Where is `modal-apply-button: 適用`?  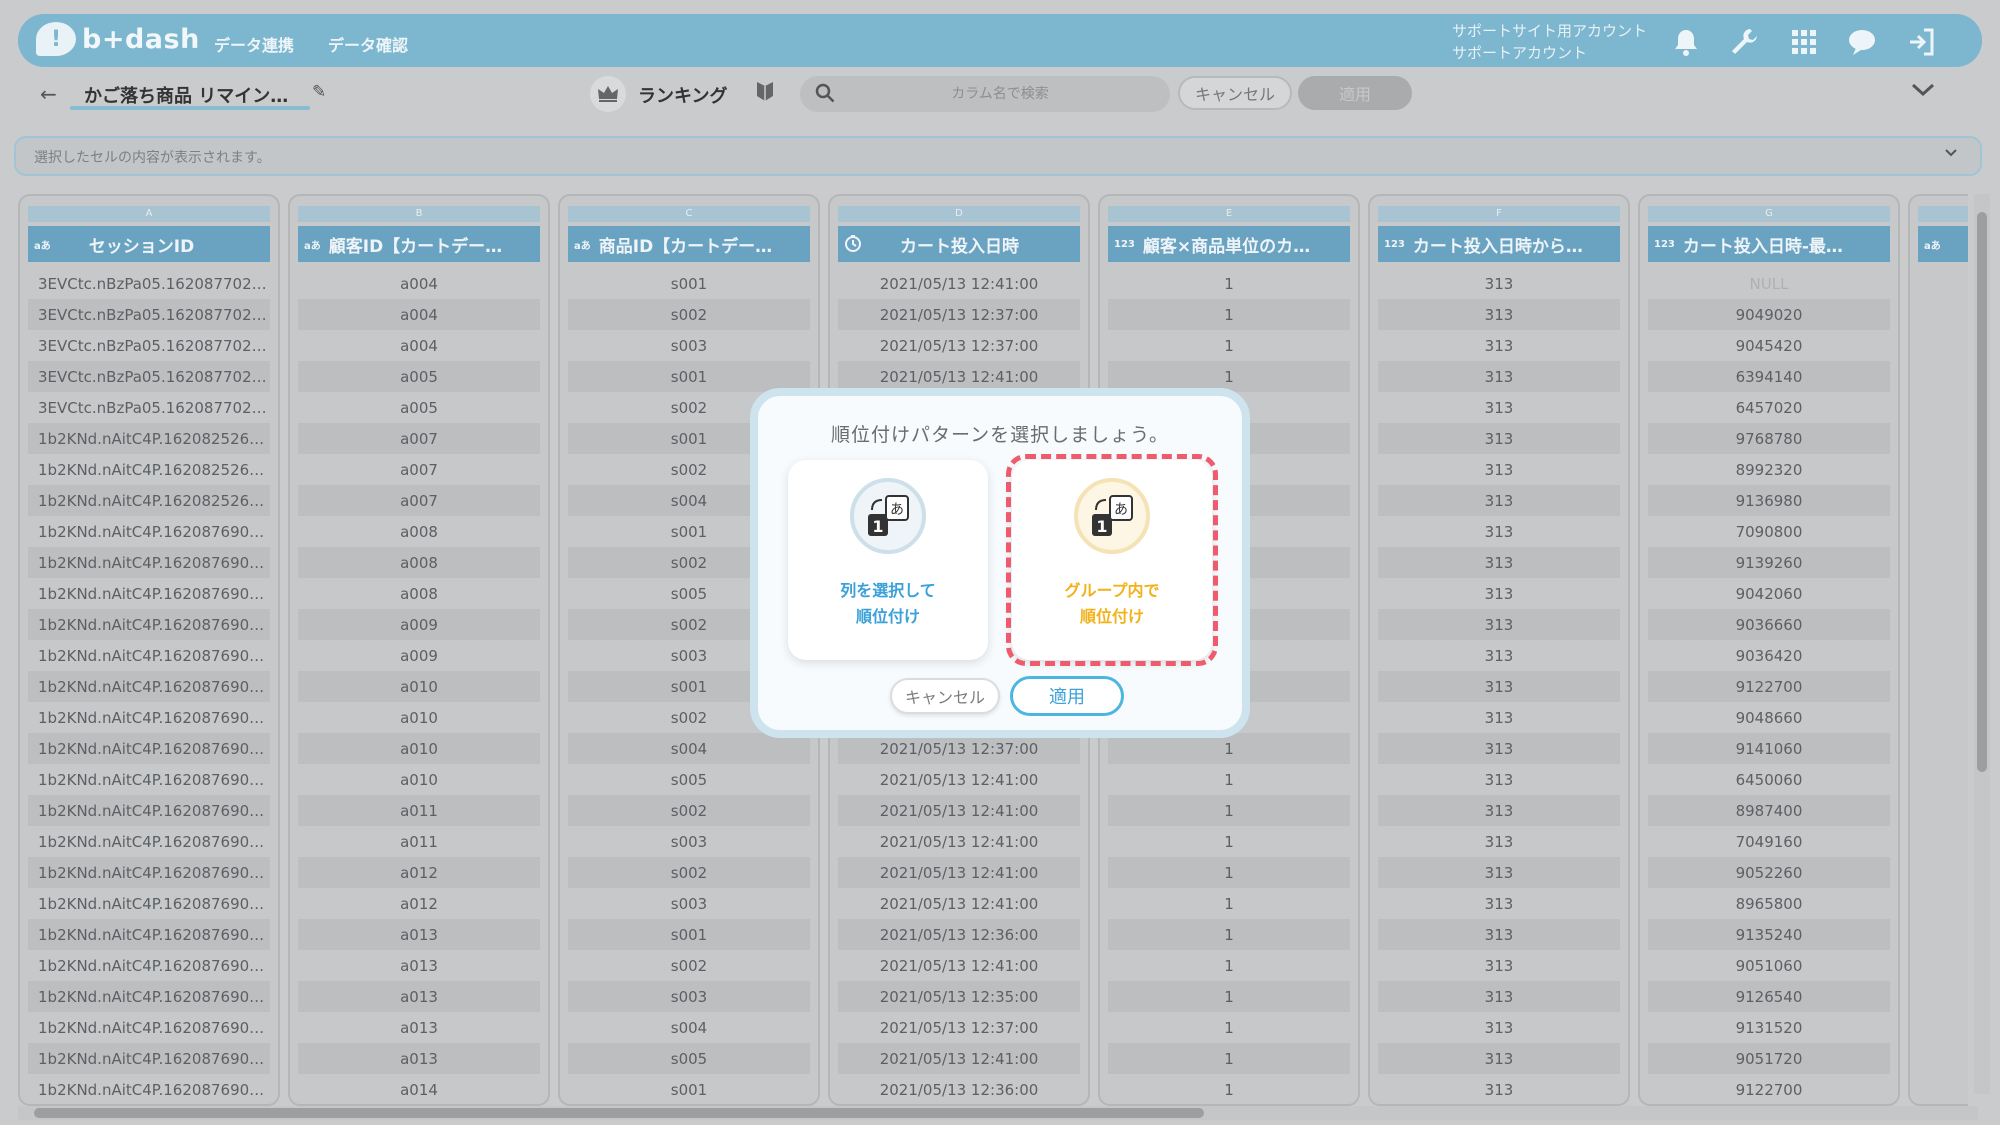
modal-apply-button: 適用 is located at coordinates (1067, 696).